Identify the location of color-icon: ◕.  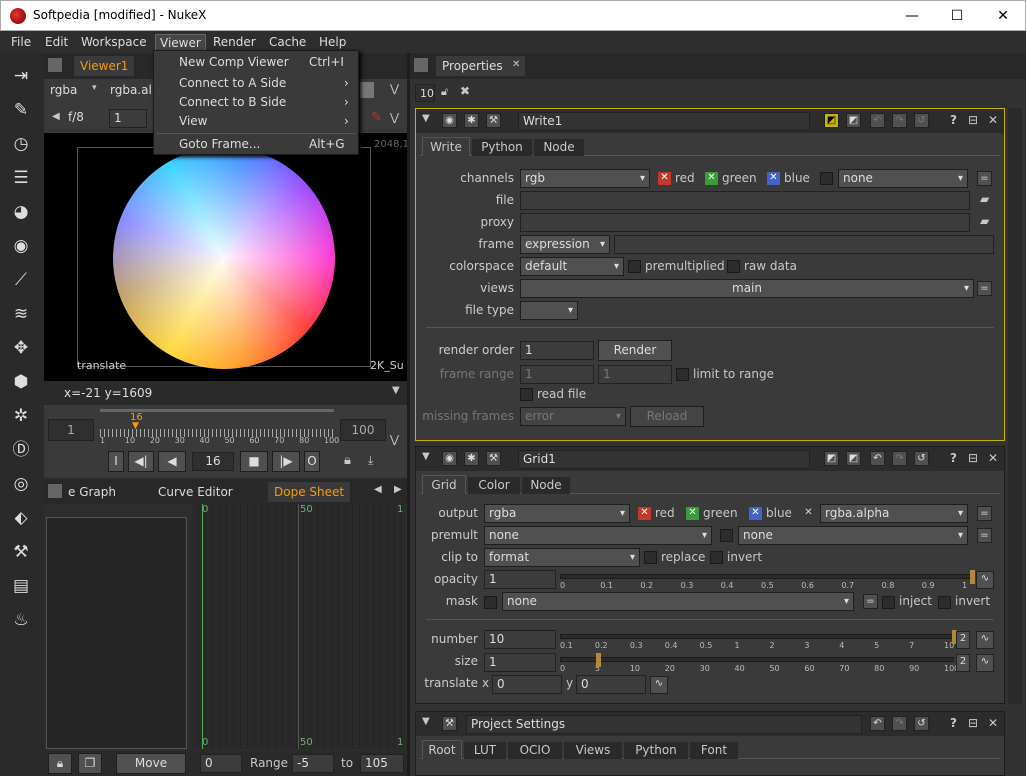
(21, 212).